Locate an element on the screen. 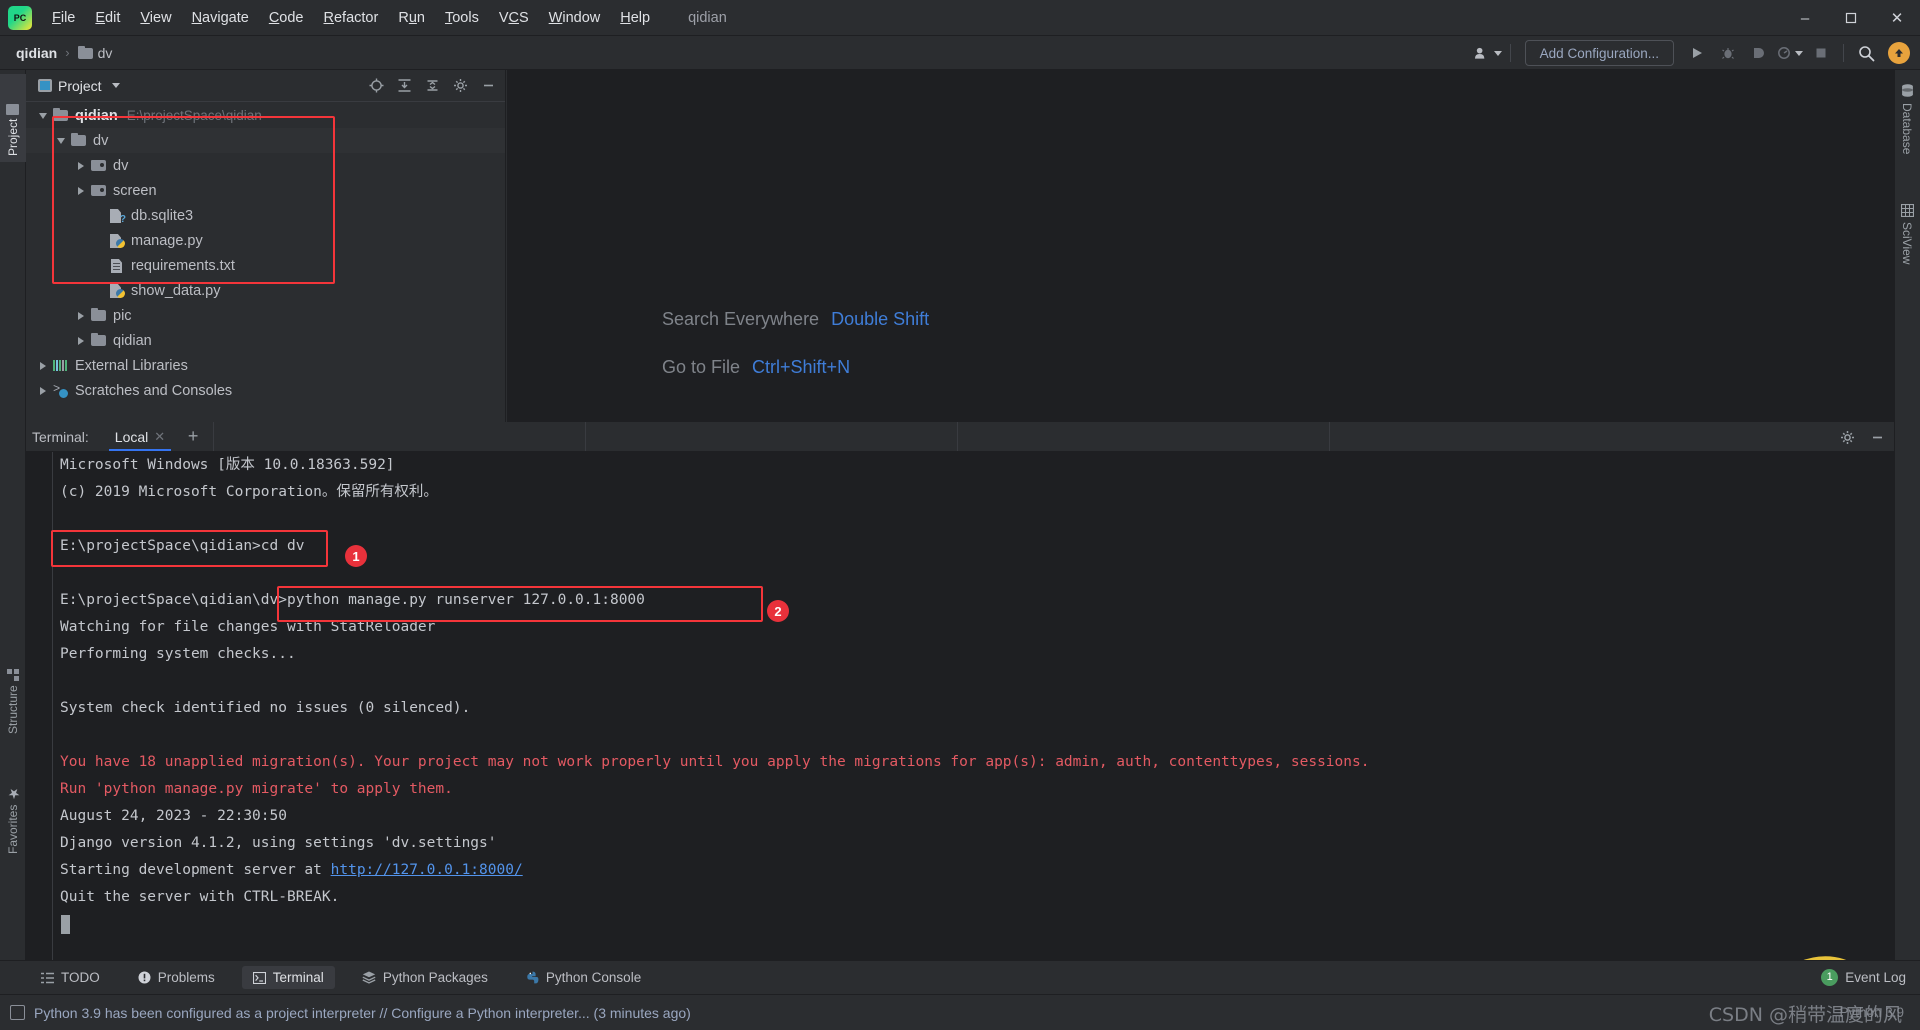  menu-tools: Tools is located at coordinates (462, 18).